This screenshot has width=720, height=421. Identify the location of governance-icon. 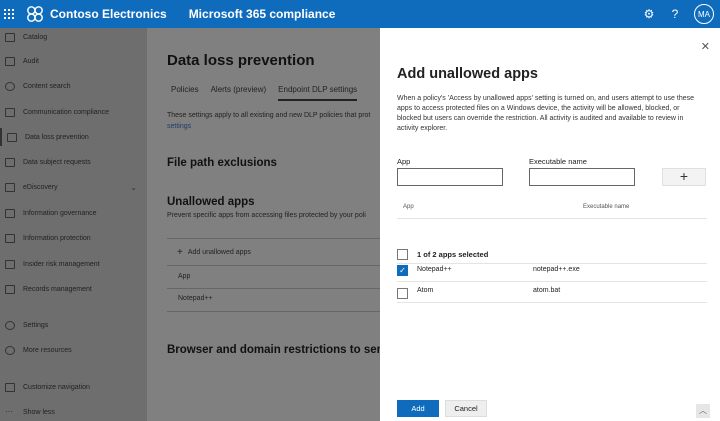
(10, 213).